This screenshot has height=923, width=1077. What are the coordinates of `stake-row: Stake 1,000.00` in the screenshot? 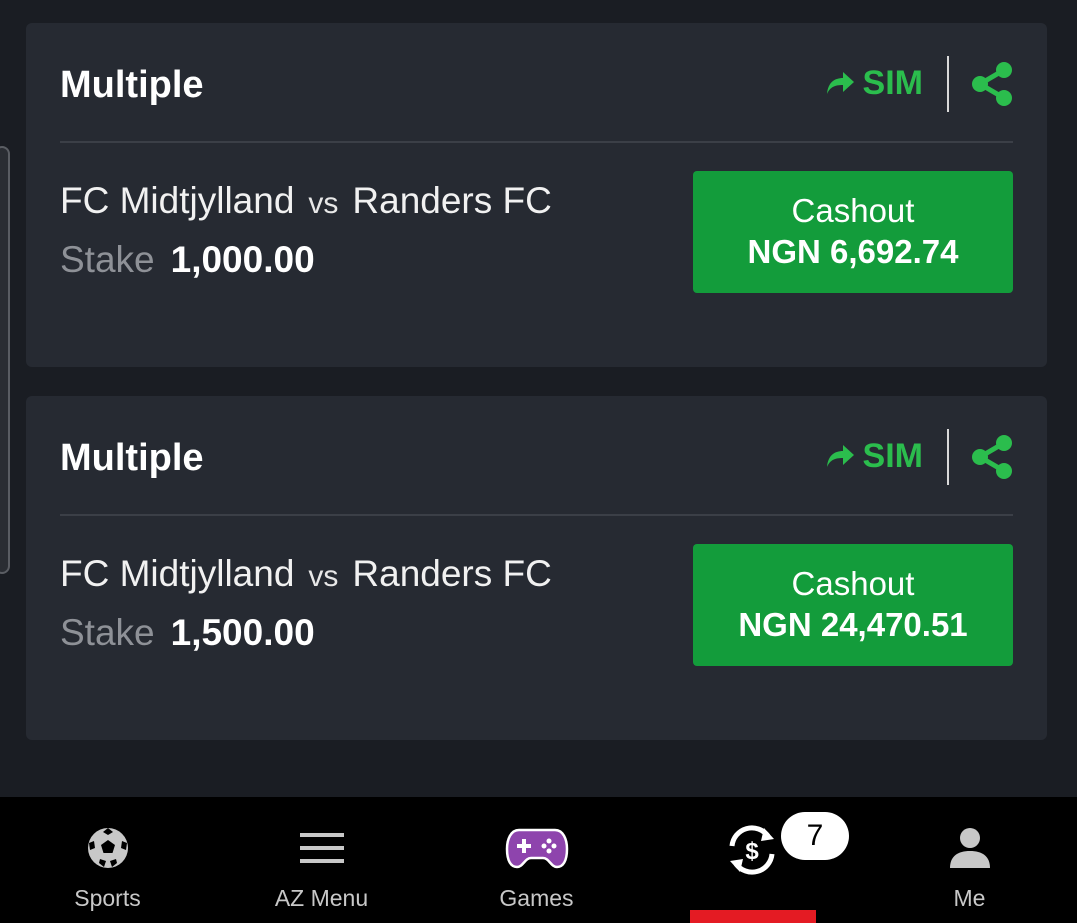 It's located at (187, 260).